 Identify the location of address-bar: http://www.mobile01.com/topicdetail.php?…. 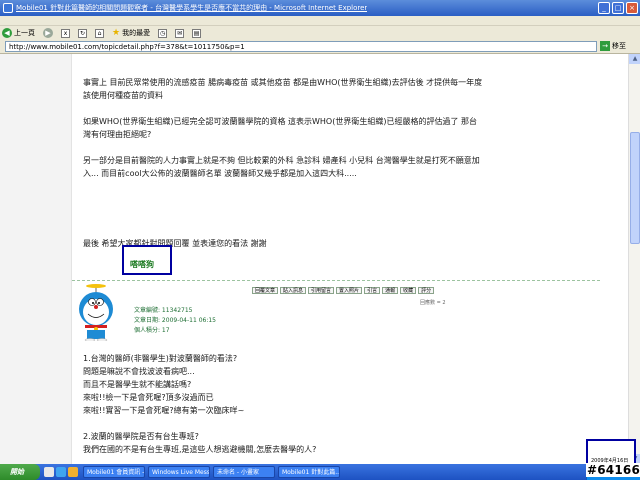
(320, 47).